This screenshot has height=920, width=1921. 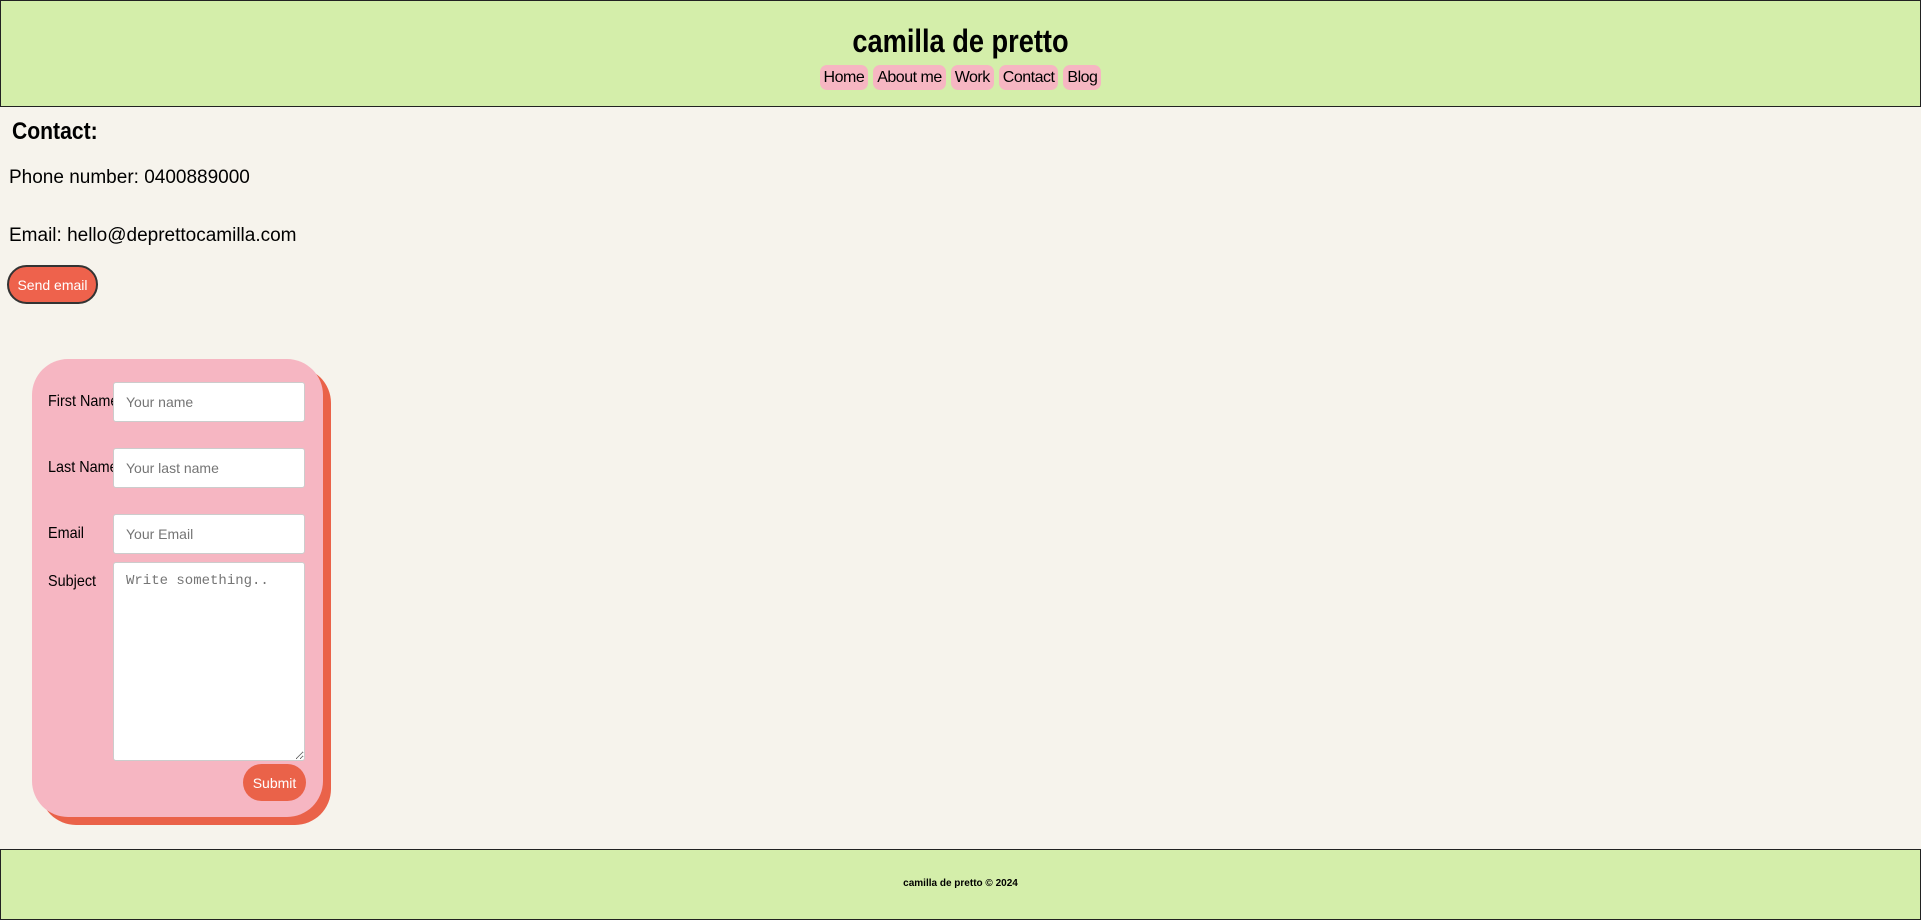 I want to click on phone-number: Phone number: 0400889000, so click(x=129, y=177).